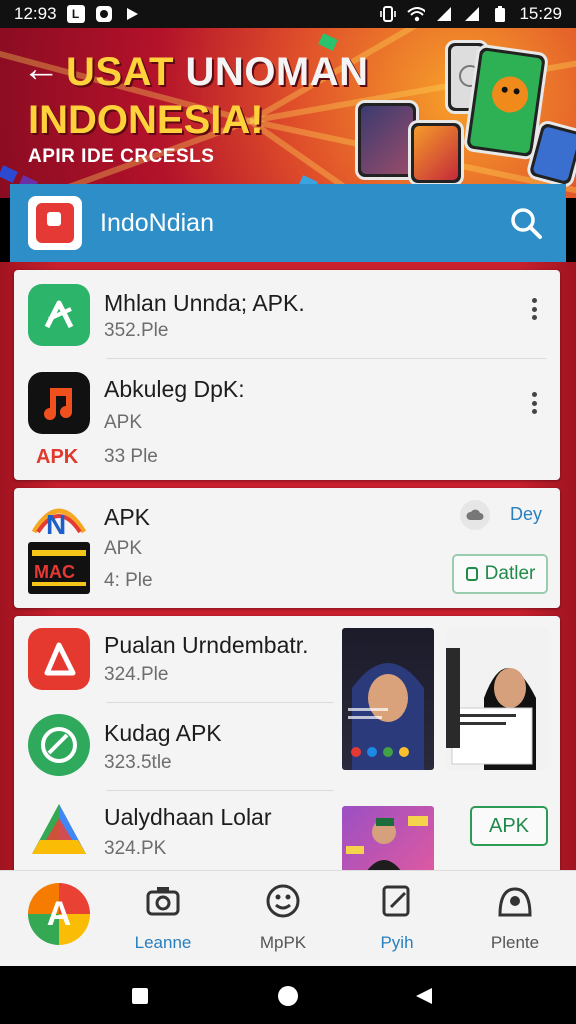  I want to click on nav-item-plente: Plente, so click(515, 921).